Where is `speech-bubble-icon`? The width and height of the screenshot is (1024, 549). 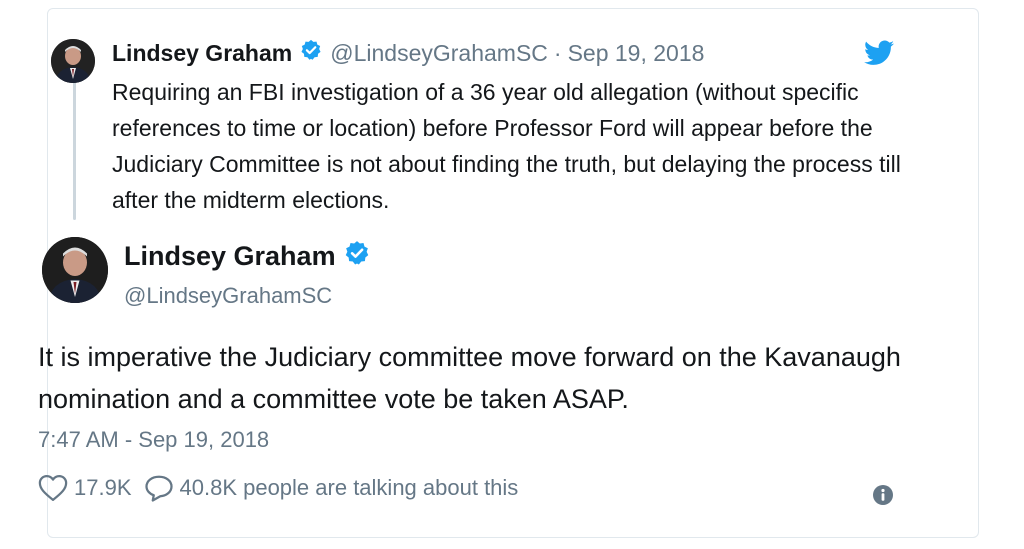 speech-bubble-icon is located at coordinates (159, 488).